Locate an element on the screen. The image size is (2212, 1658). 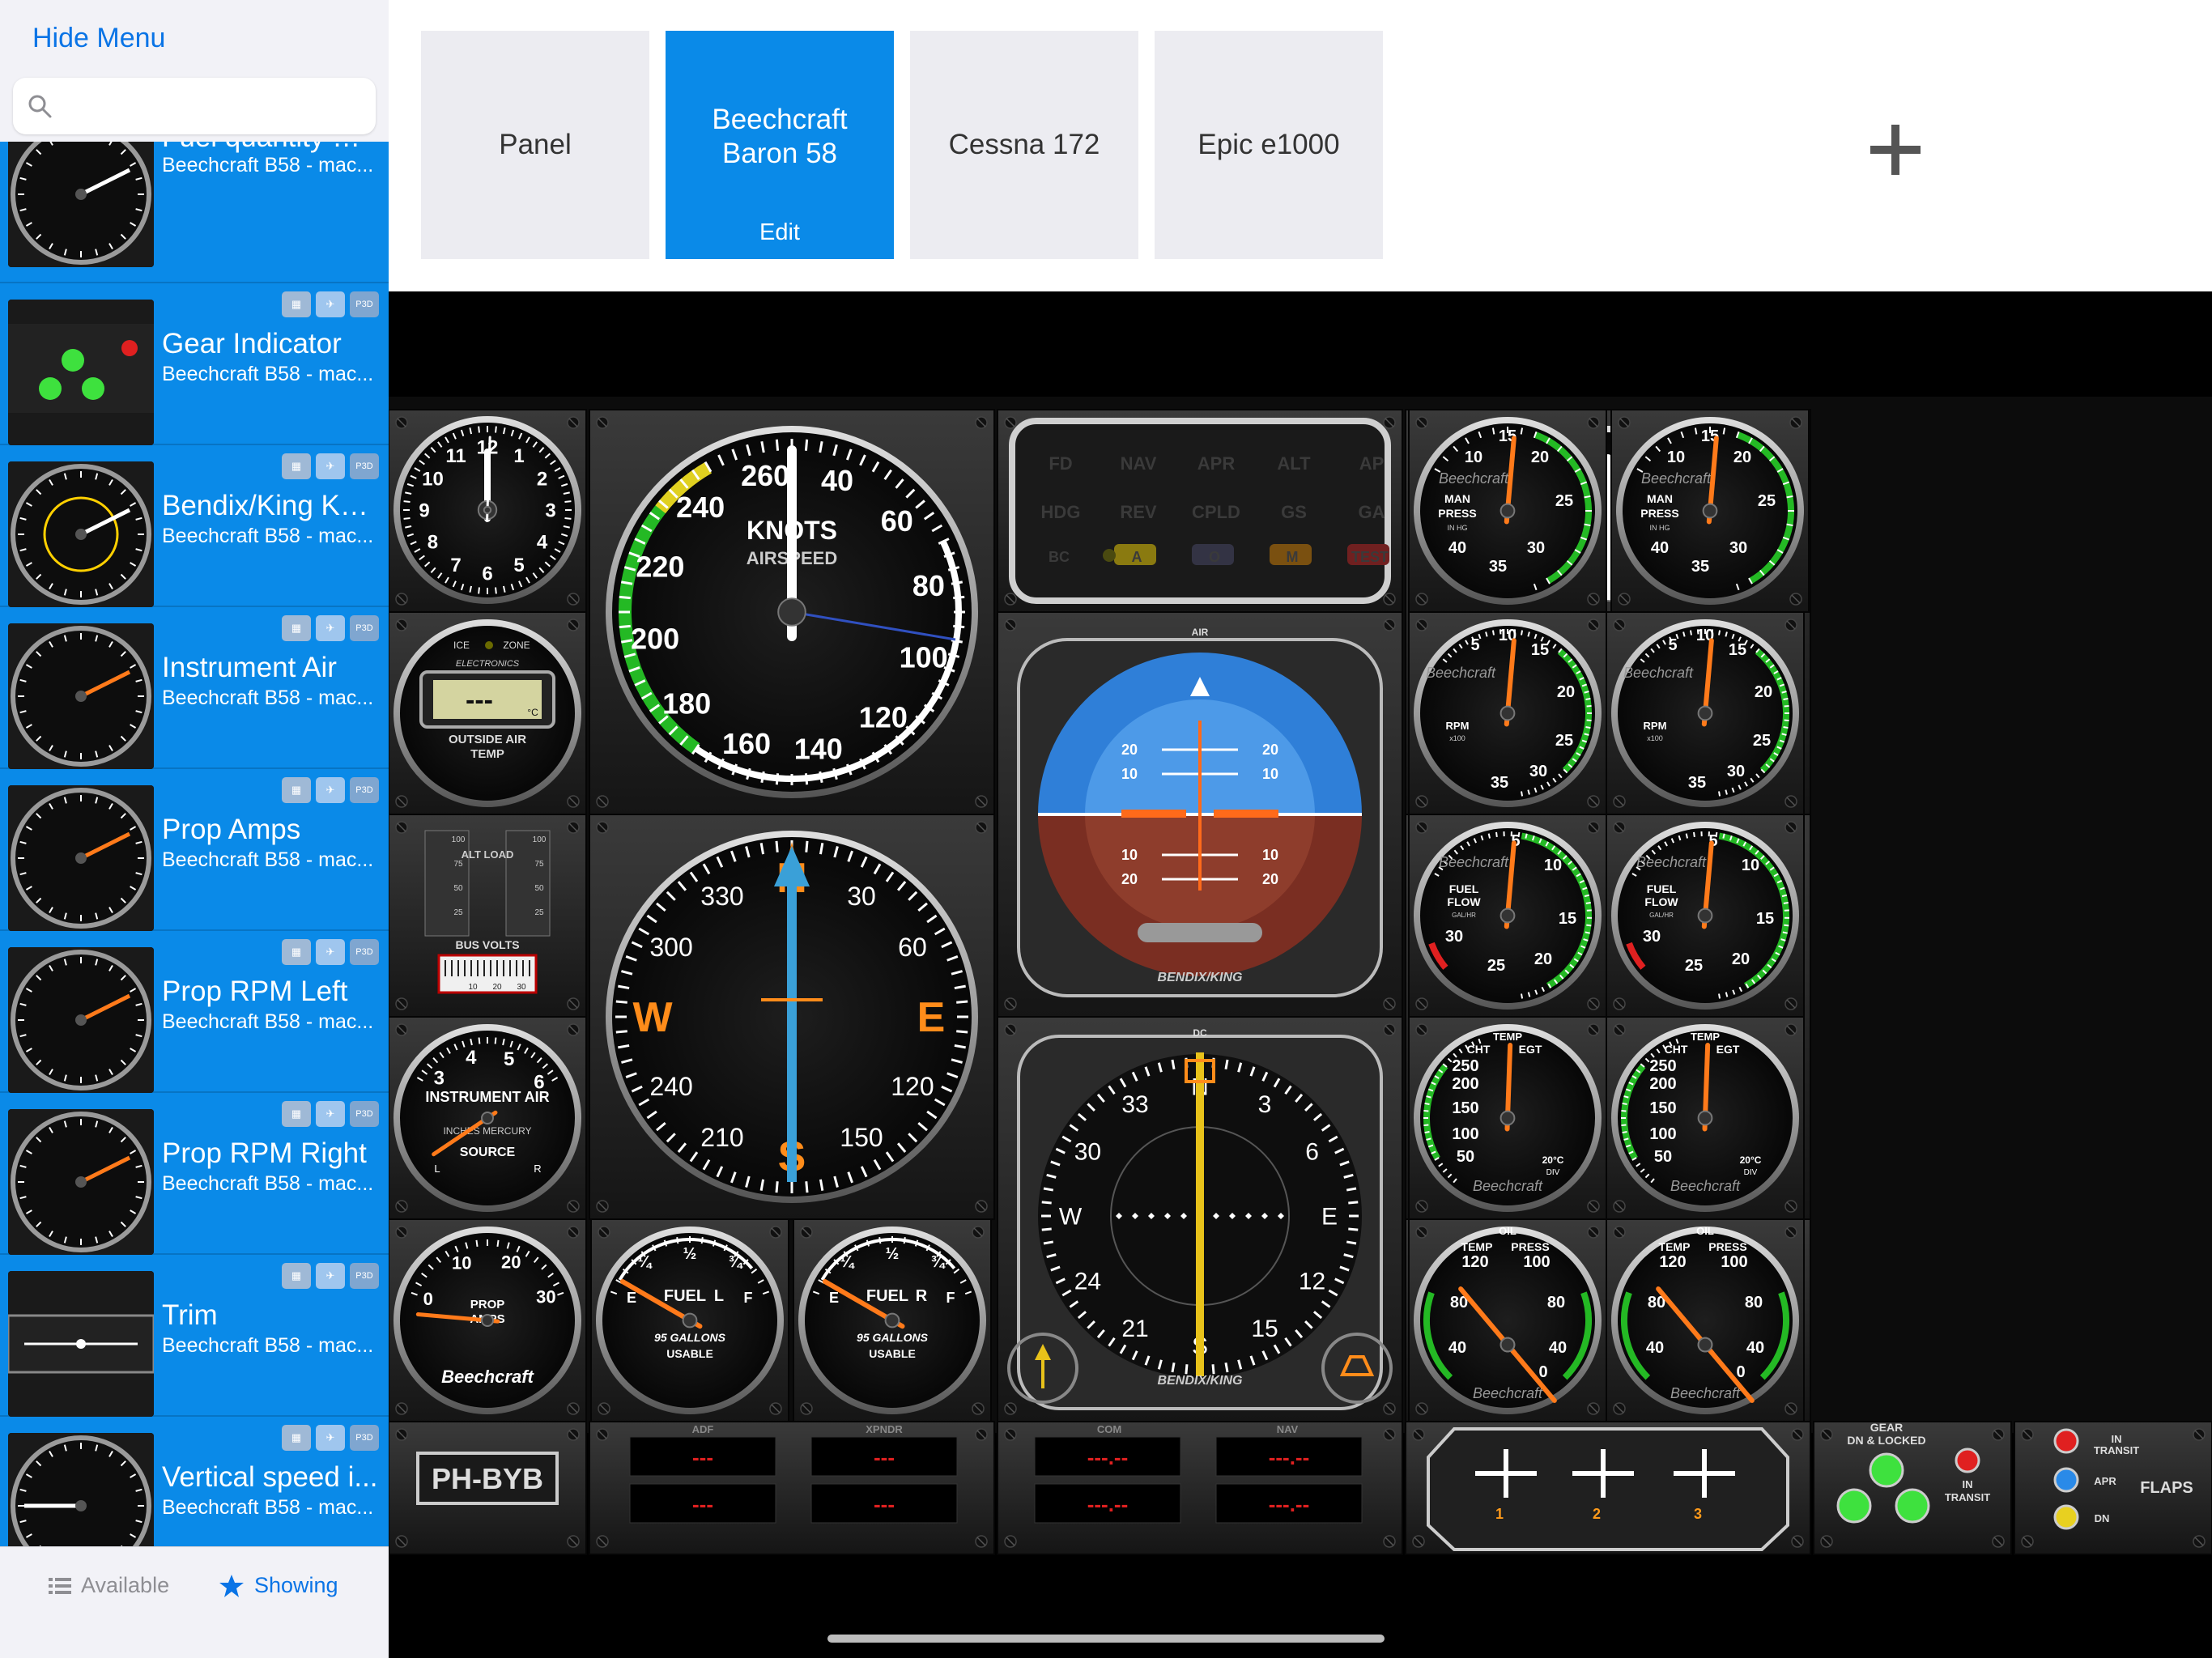
compass-label: W is located at coordinates (653, 1017).